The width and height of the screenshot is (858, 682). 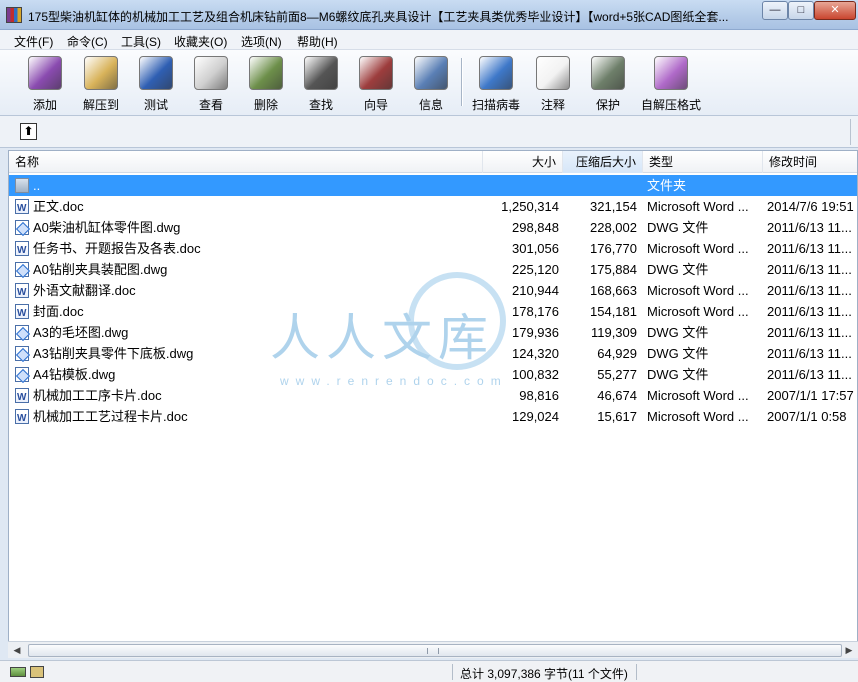 I want to click on drive-icon, so click(x=18, y=672).